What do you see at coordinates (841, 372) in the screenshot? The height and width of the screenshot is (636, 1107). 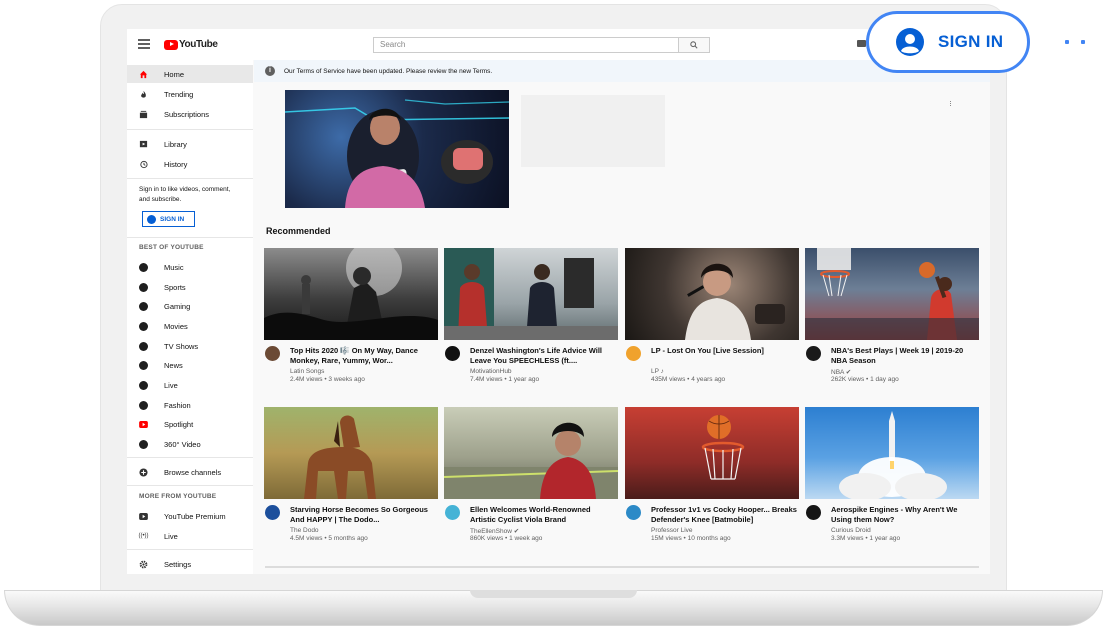 I see `video-channel: NBA ✔` at bounding box center [841, 372].